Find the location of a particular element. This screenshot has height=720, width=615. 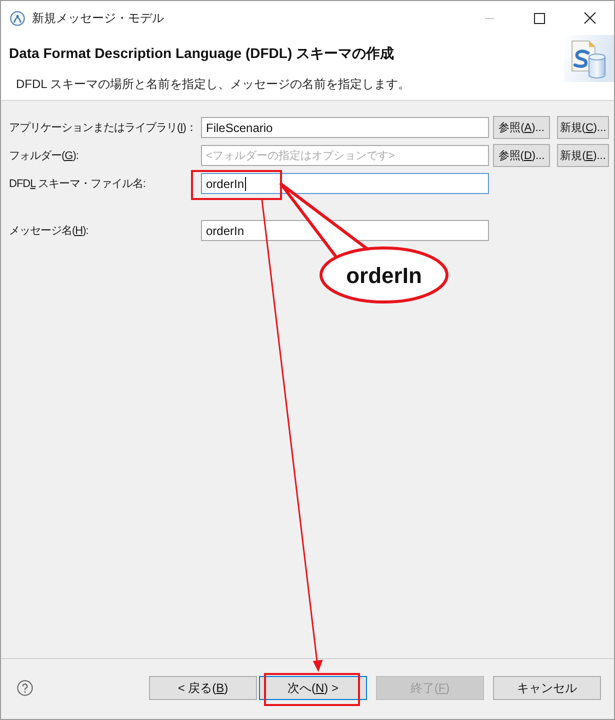

field-label: DFDL スキーマ・ファイル名: is located at coordinates (77, 184).